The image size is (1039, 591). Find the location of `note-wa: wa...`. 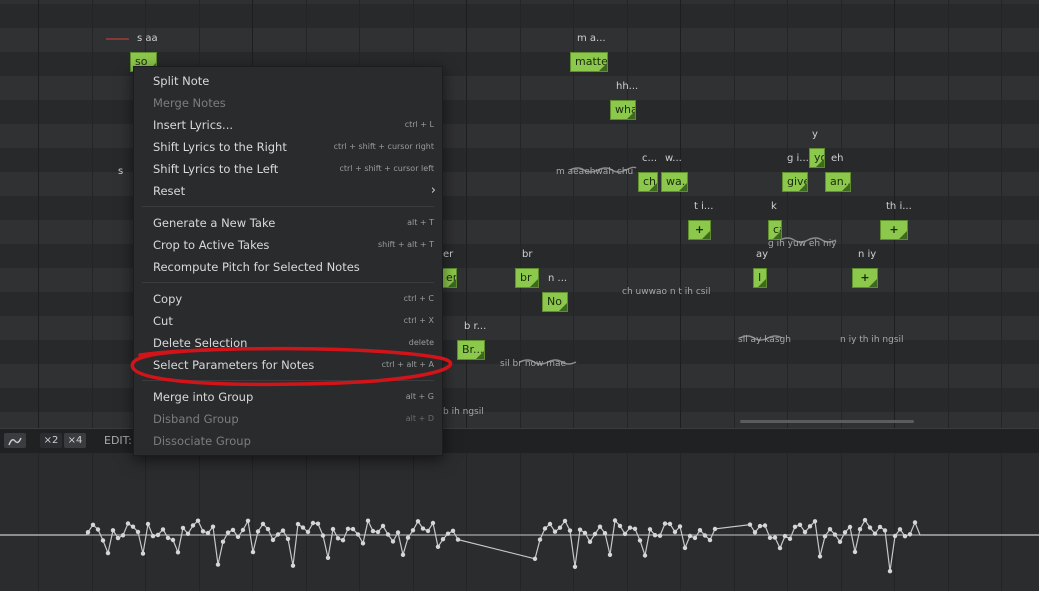

note-wa: wa... is located at coordinates (674, 182).